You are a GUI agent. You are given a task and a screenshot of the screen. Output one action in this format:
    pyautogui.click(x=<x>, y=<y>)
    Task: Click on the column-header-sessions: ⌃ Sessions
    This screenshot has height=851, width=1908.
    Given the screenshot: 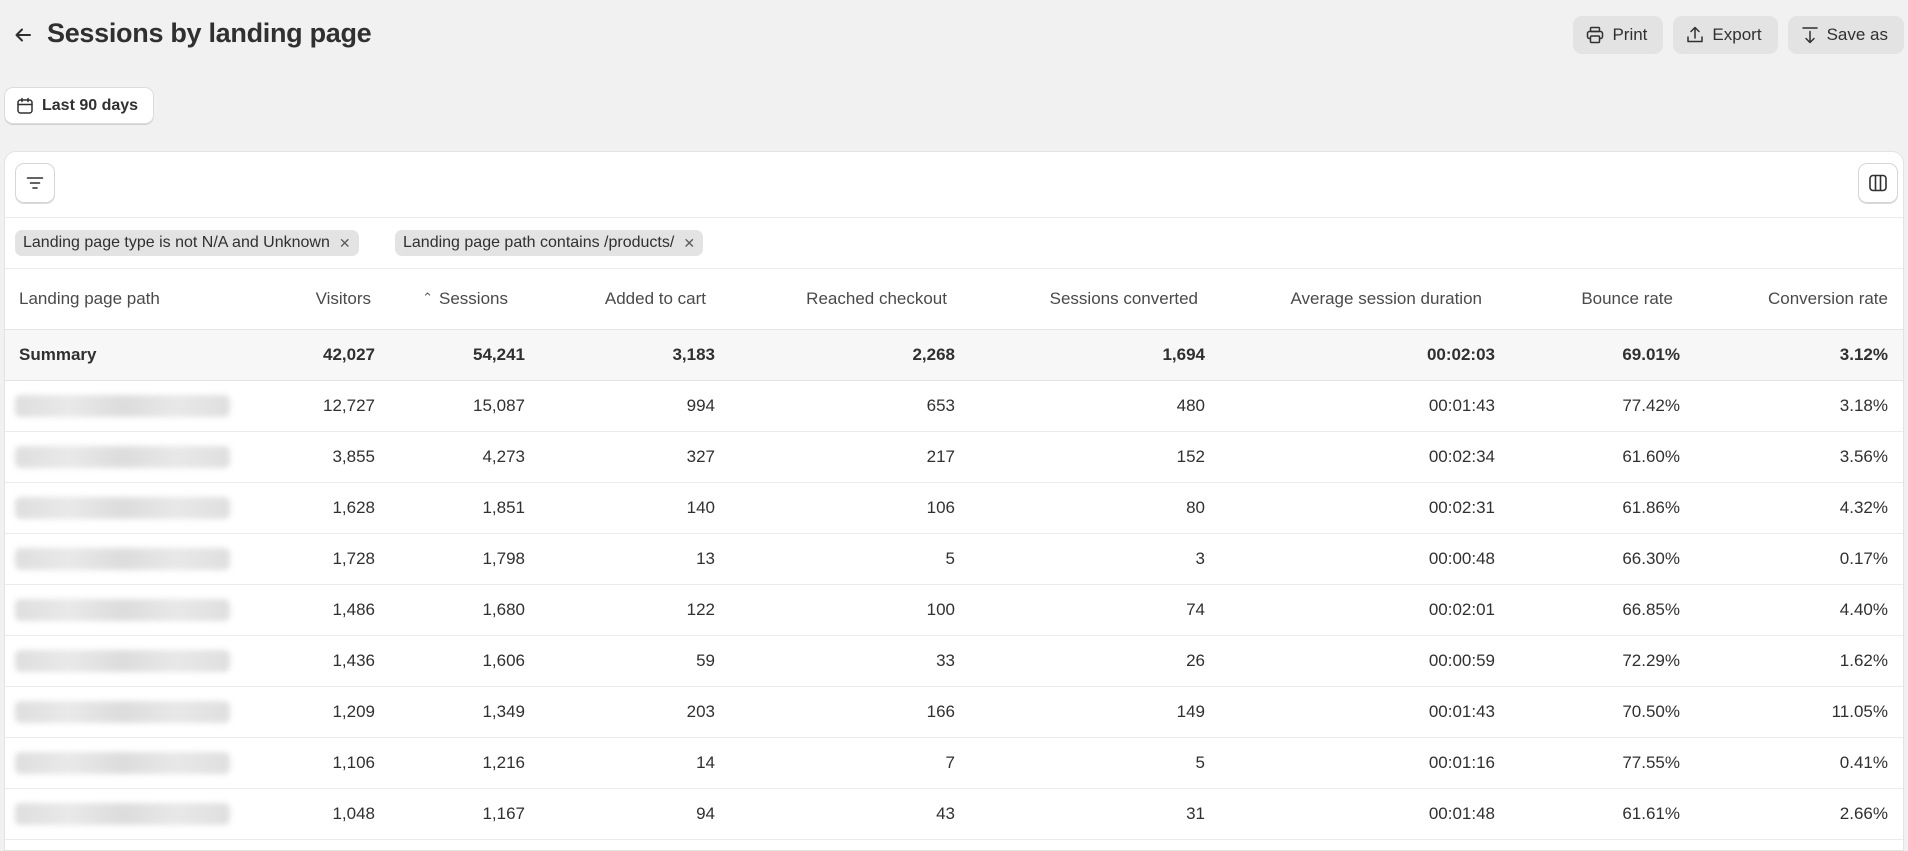 What is the action you would take?
    pyautogui.click(x=450, y=299)
    